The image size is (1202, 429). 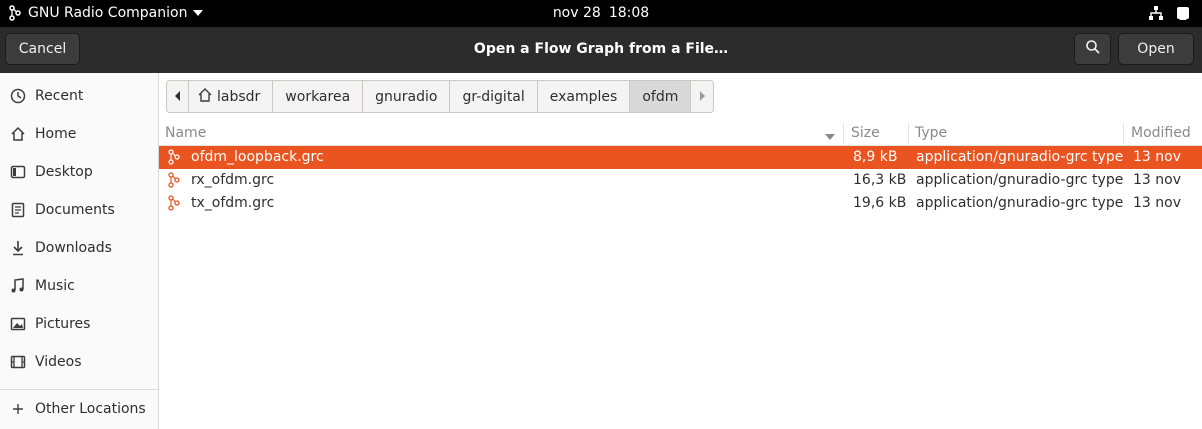 I want to click on time-label: 18:08, so click(x=629, y=13).